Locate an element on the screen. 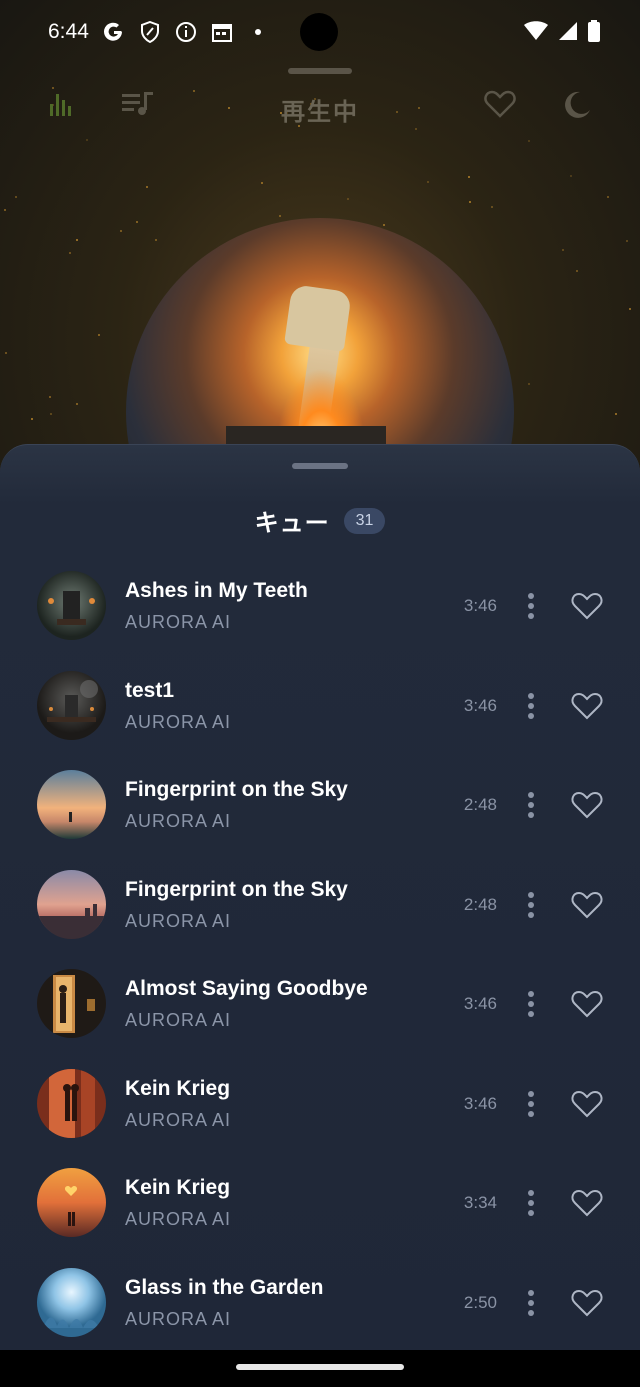 This screenshot has height=1387, width=640. queue-item: Glass in the Garden AURORA AI 2:50 is located at coordinates (320, 1302).